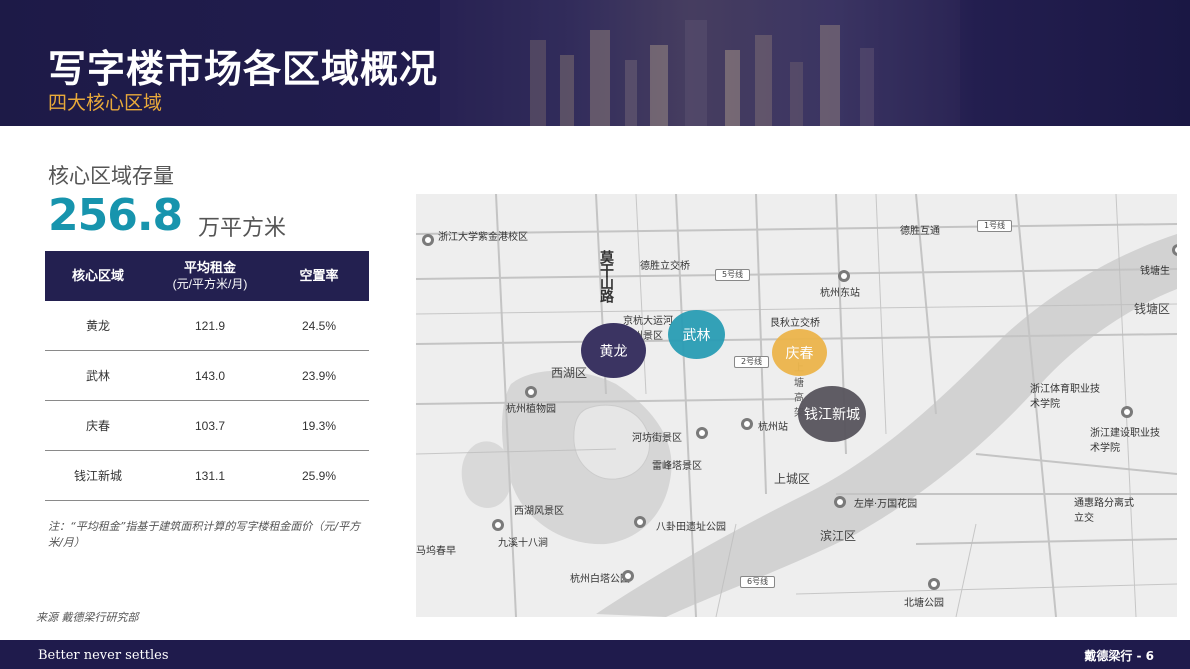 The width and height of the screenshot is (1190, 669). Describe the element at coordinates (98, 475) in the screenshot. I see `cell-area: 钱江新城` at that location.